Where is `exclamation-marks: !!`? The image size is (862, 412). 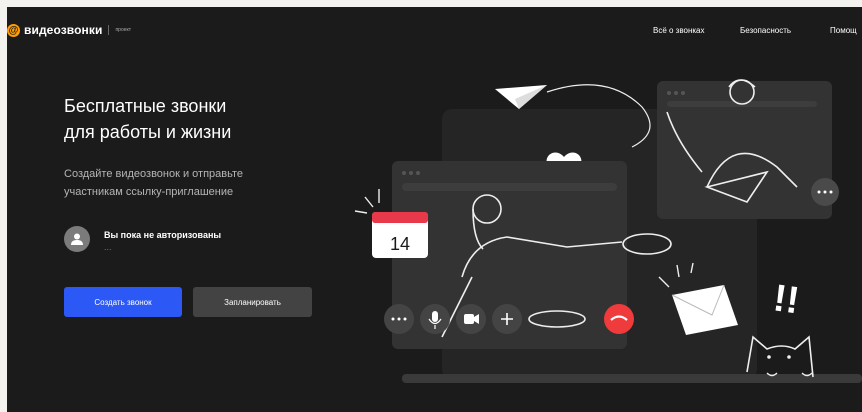 exclamation-marks: !! is located at coordinates (786, 299).